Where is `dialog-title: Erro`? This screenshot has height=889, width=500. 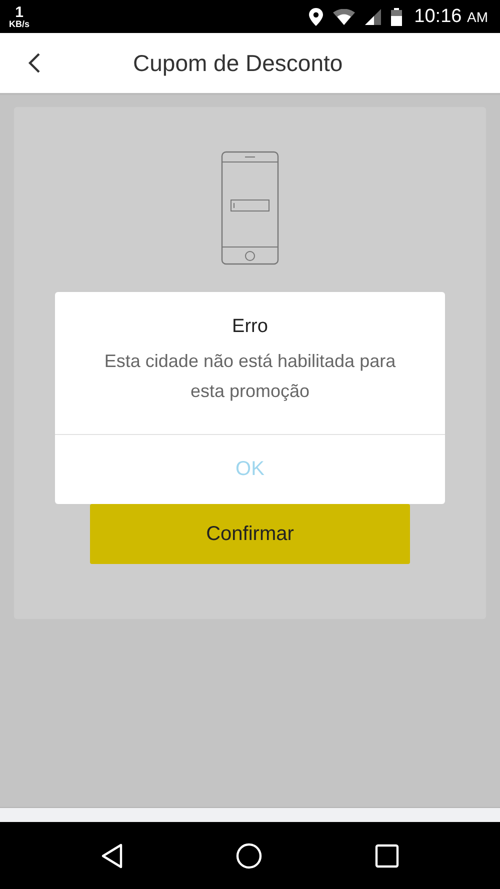 dialog-title: Erro is located at coordinates (250, 327).